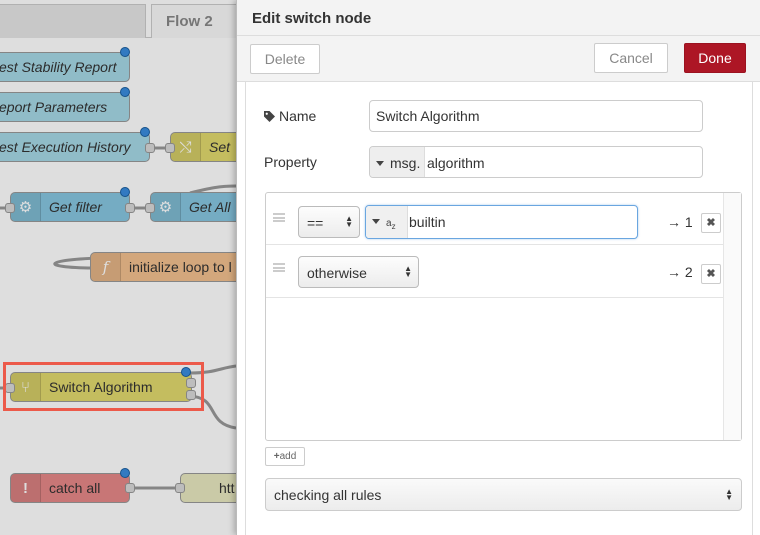 The height and width of the screenshot is (535, 760). What do you see at coordinates (298, 116) in the screenshot?
I see `name-label-text: Name` at bounding box center [298, 116].